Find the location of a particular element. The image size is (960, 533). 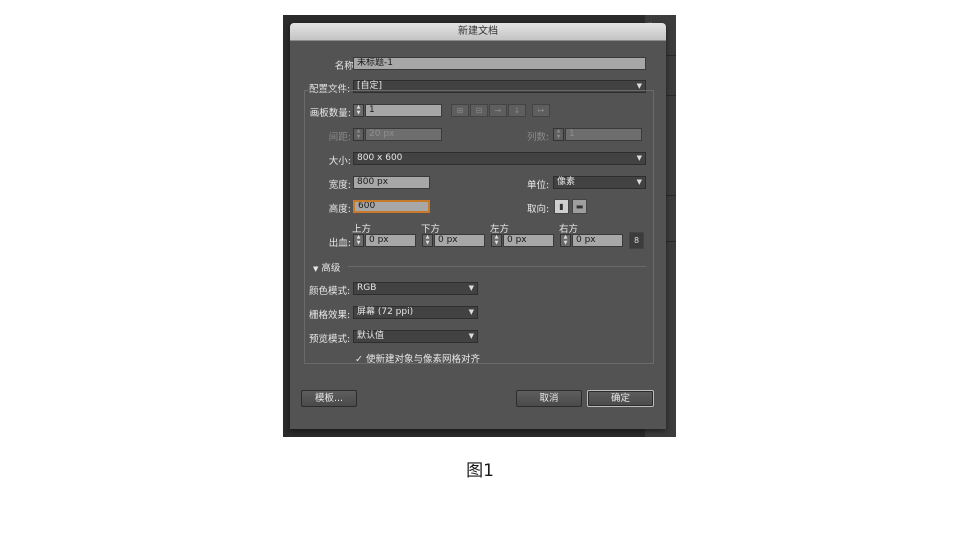

orientation-label: 取向: is located at coordinates (538, 209).